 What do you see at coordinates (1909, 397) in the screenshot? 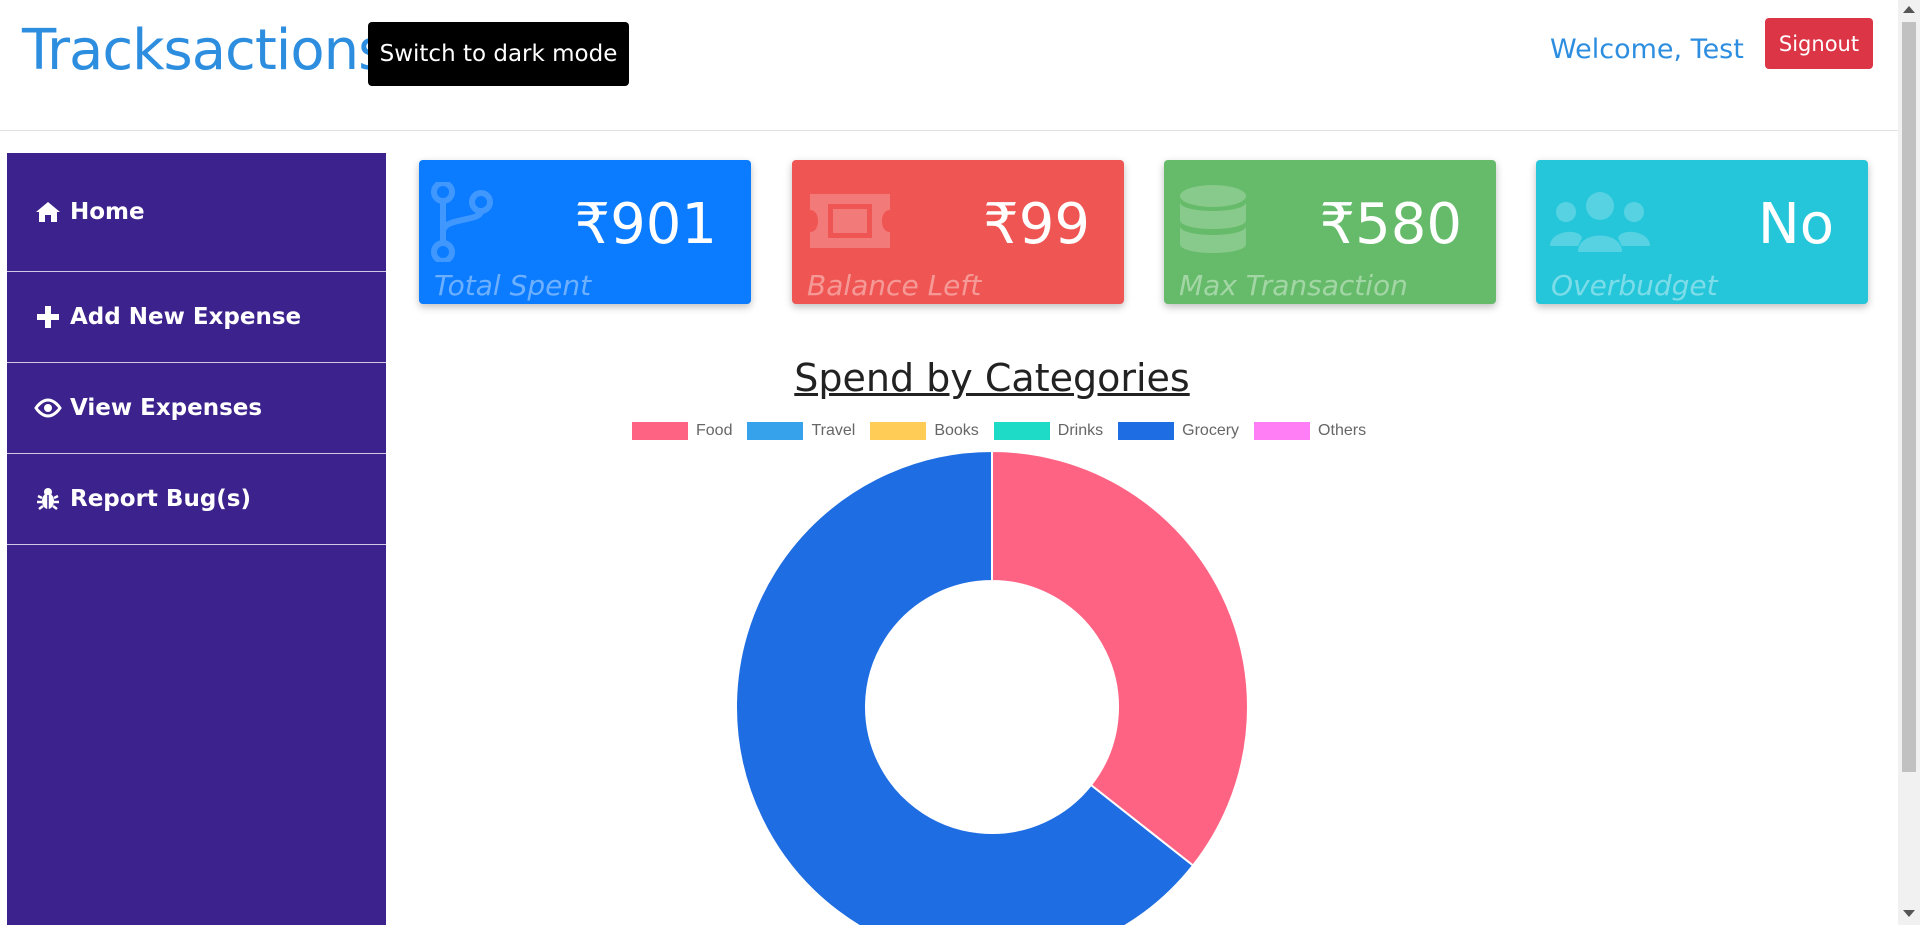
I see `scroll-thumb` at bounding box center [1909, 397].